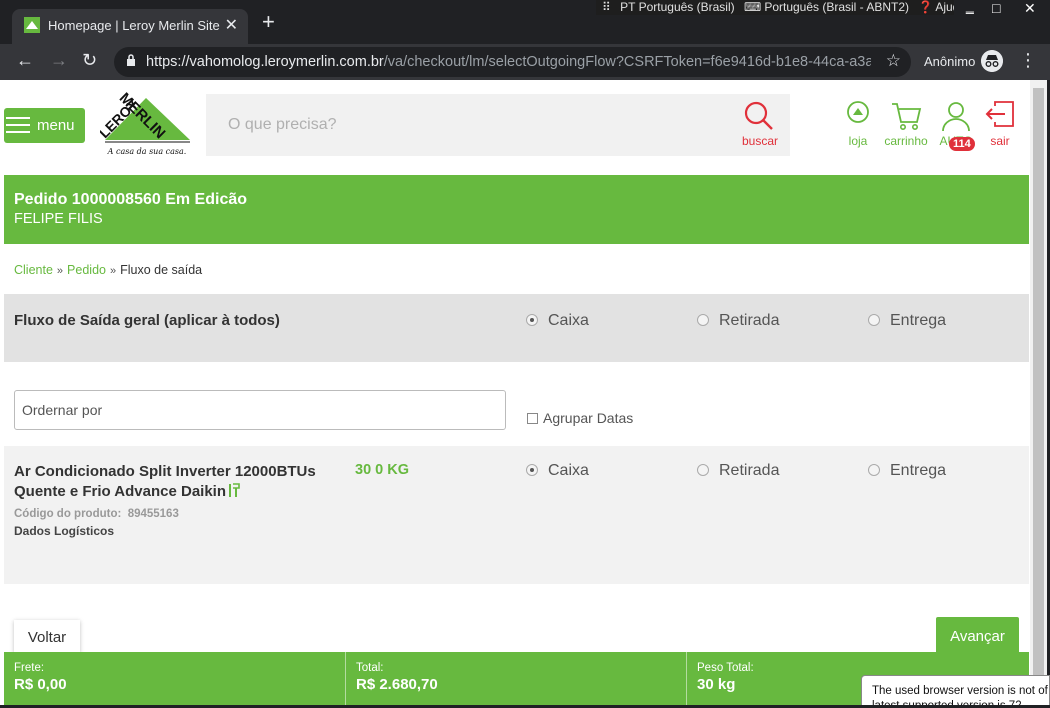  What do you see at coordinates (18, 125) in the screenshot?
I see `hamburger-icon` at bounding box center [18, 125].